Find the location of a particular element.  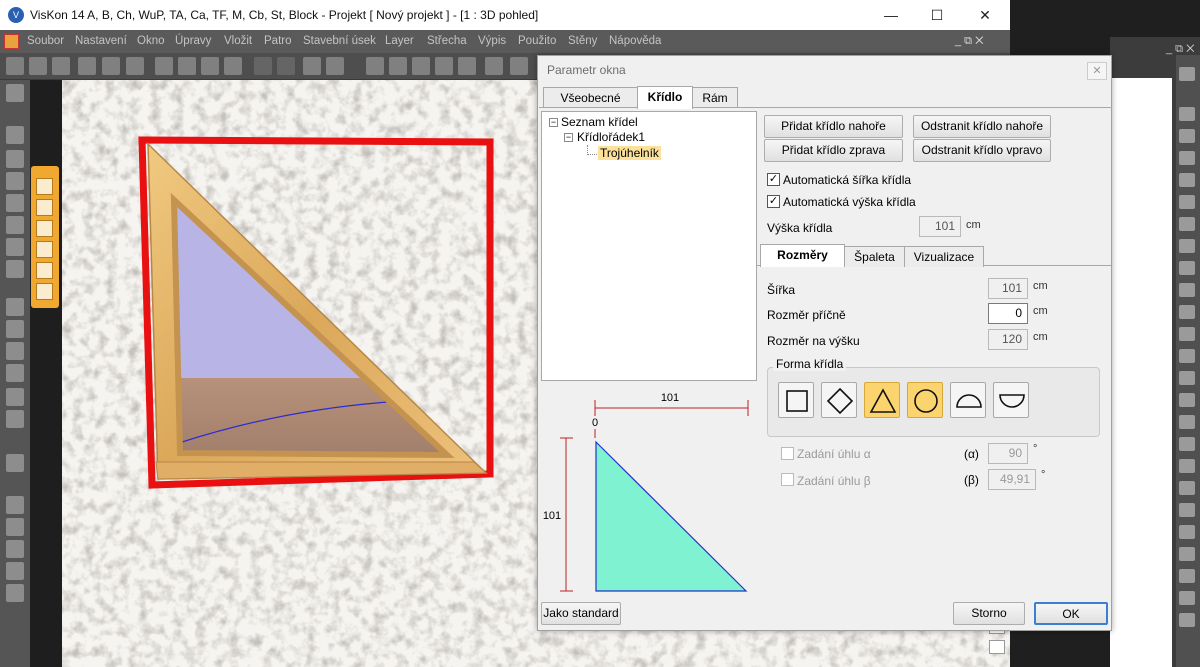

close-button: ✕ is located at coordinates (985, 15).